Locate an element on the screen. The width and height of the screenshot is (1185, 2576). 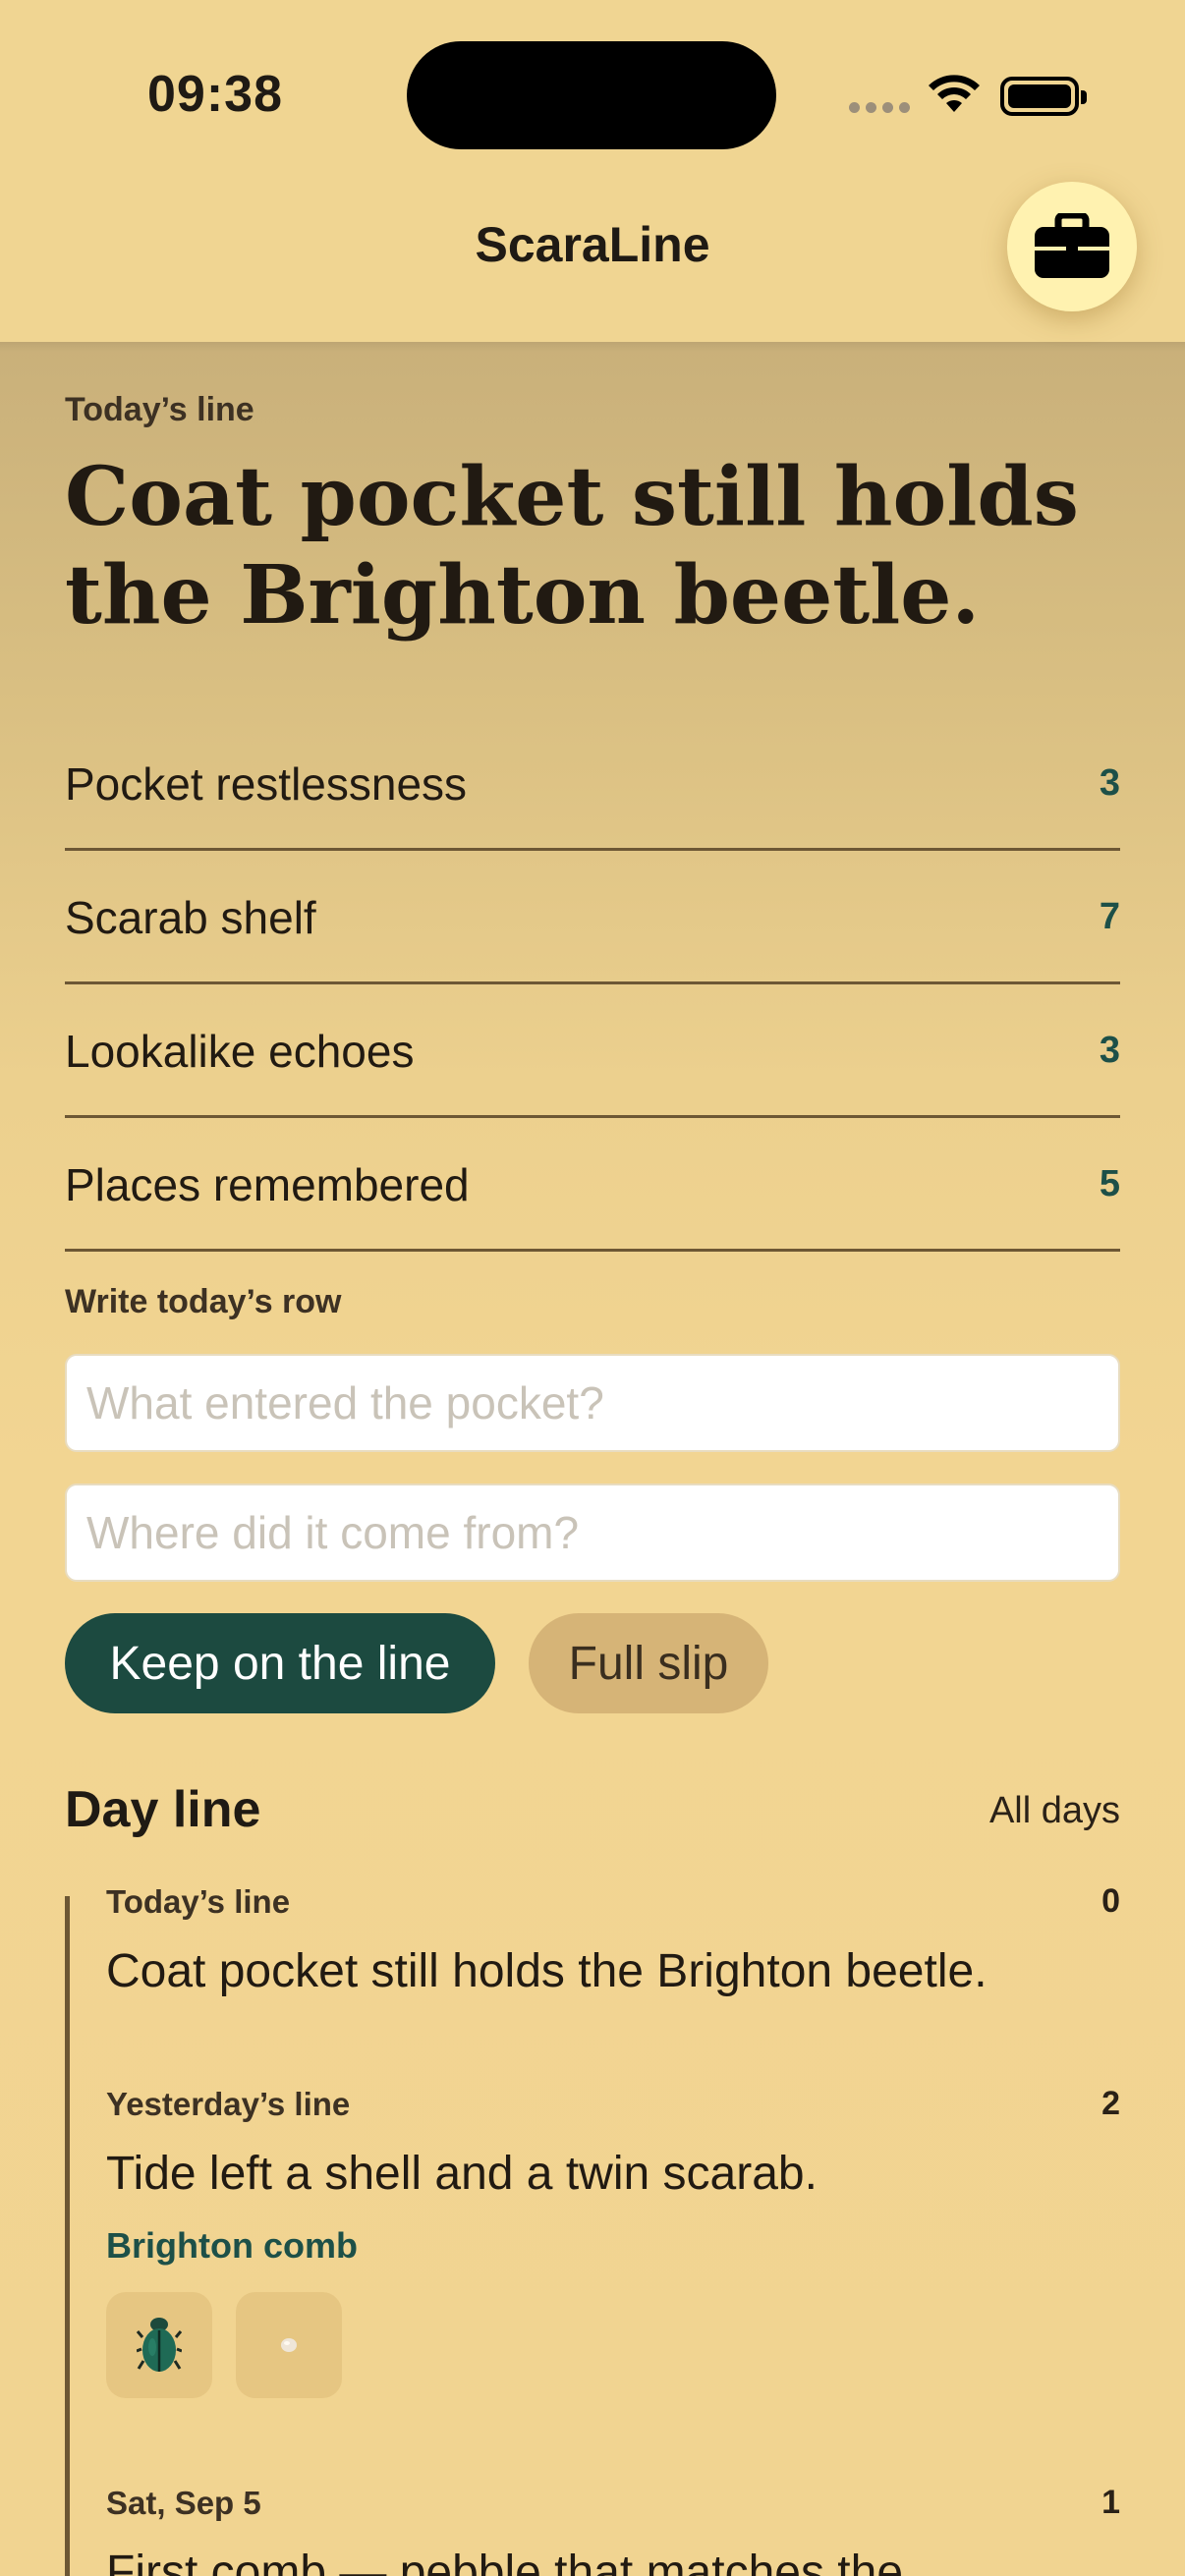
header-divider is located at coordinates (592, 347).